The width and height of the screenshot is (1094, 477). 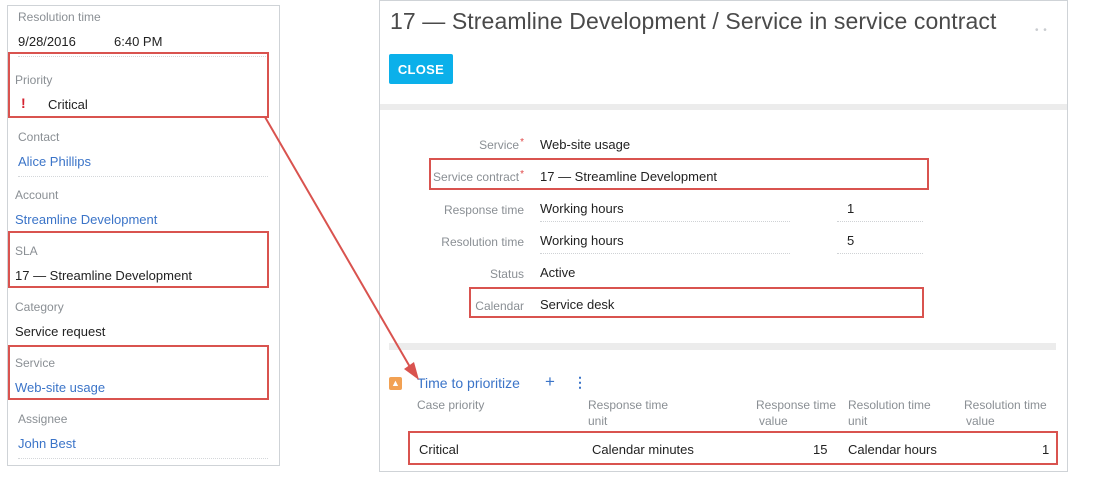 What do you see at coordinates (138, 41) in the screenshot?
I see `resolution-time-value: 6:40 PM` at bounding box center [138, 41].